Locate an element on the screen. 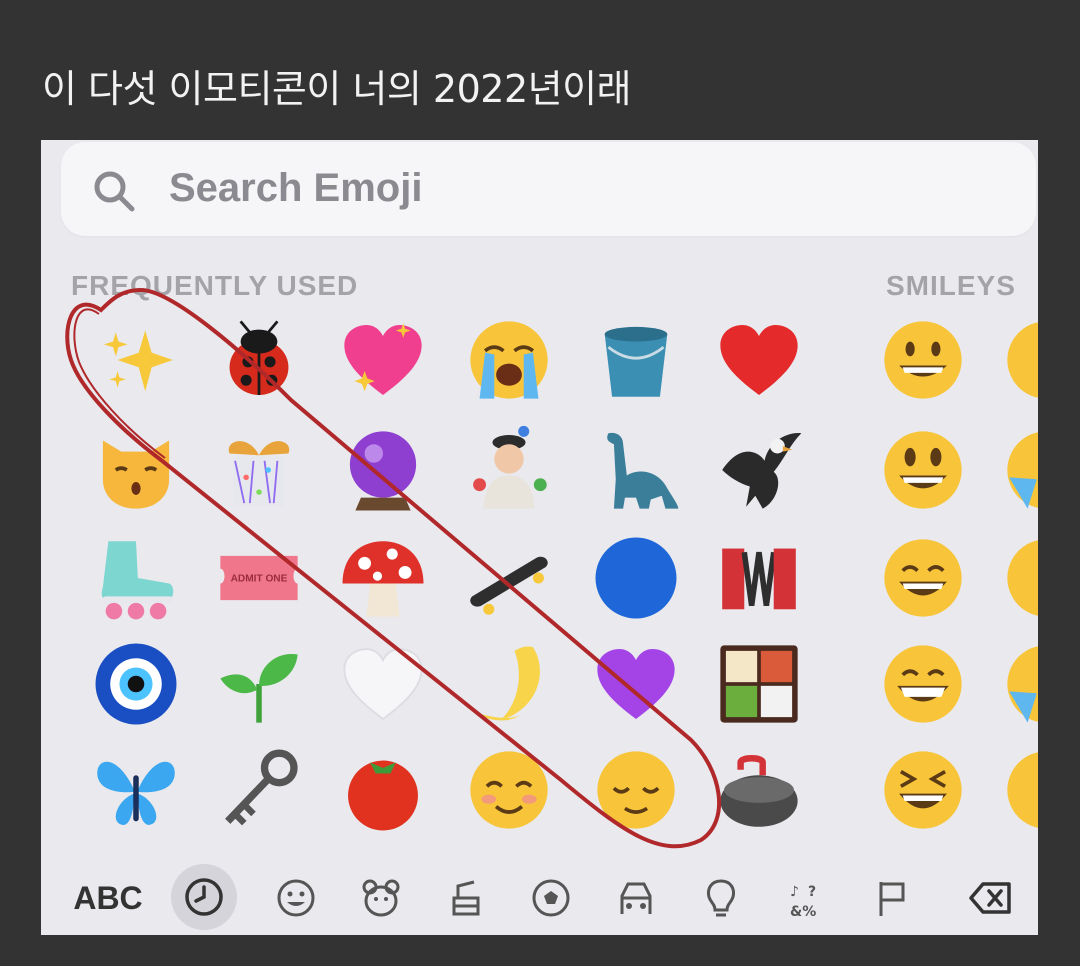 This screenshot has height=966, width=1080. white-heart-emoji is located at coordinates (383, 684).